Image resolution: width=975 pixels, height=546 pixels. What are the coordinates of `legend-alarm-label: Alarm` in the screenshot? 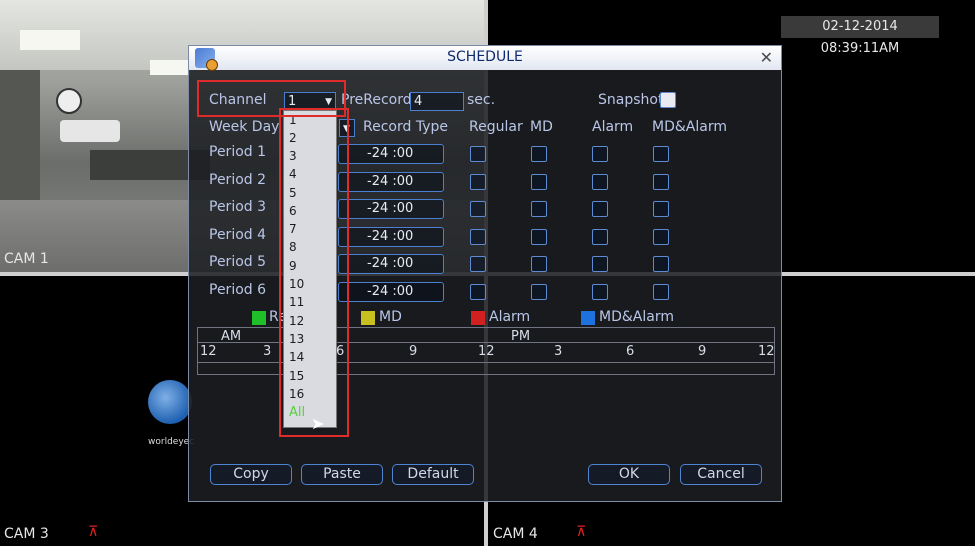 It's located at (510, 317).